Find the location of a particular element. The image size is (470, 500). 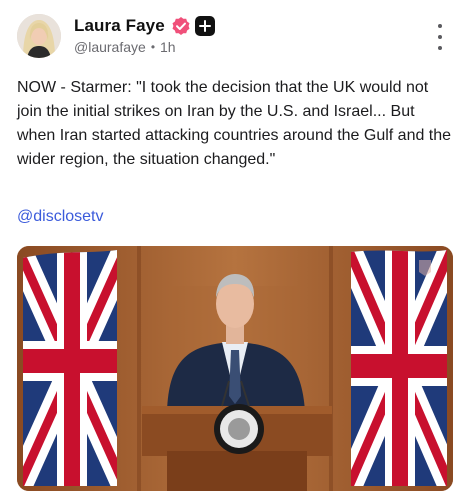

avatar-image is located at coordinates (39, 36).